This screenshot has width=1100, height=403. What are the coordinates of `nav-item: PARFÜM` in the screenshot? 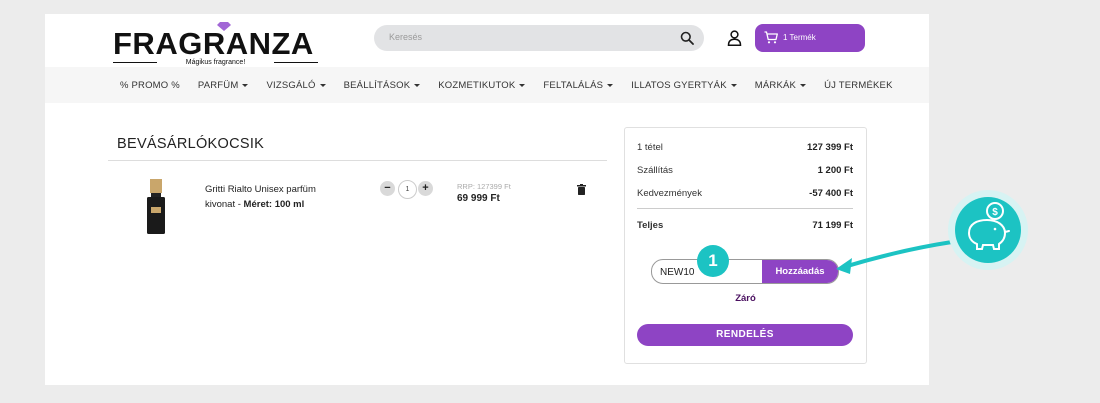 It's located at (223, 85).